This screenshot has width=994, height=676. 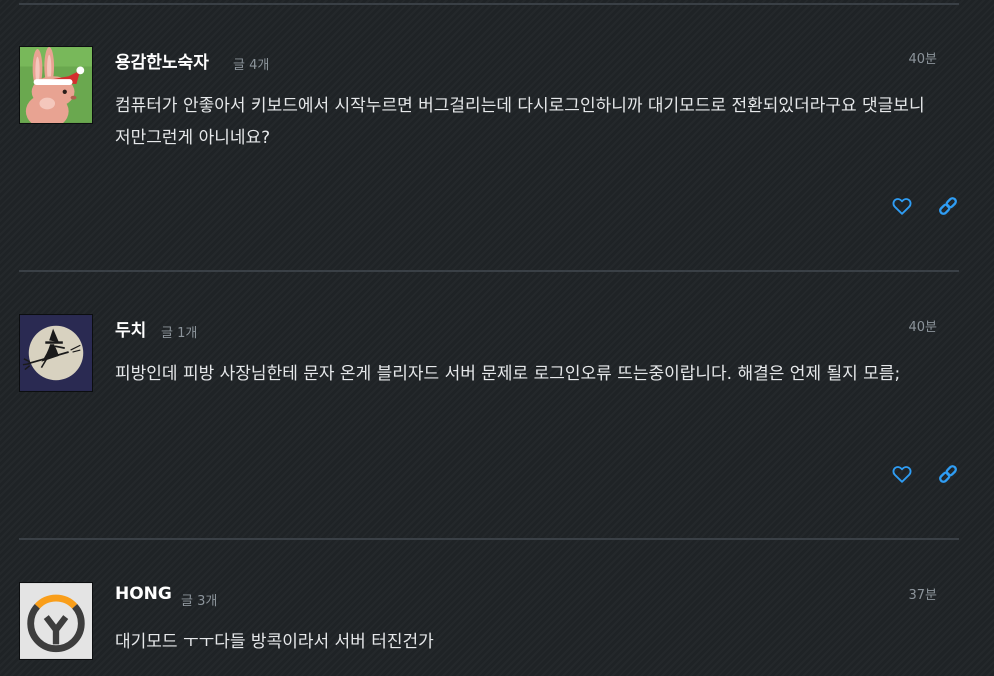 I want to click on overwatch-logo-icon, so click(x=56, y=621).